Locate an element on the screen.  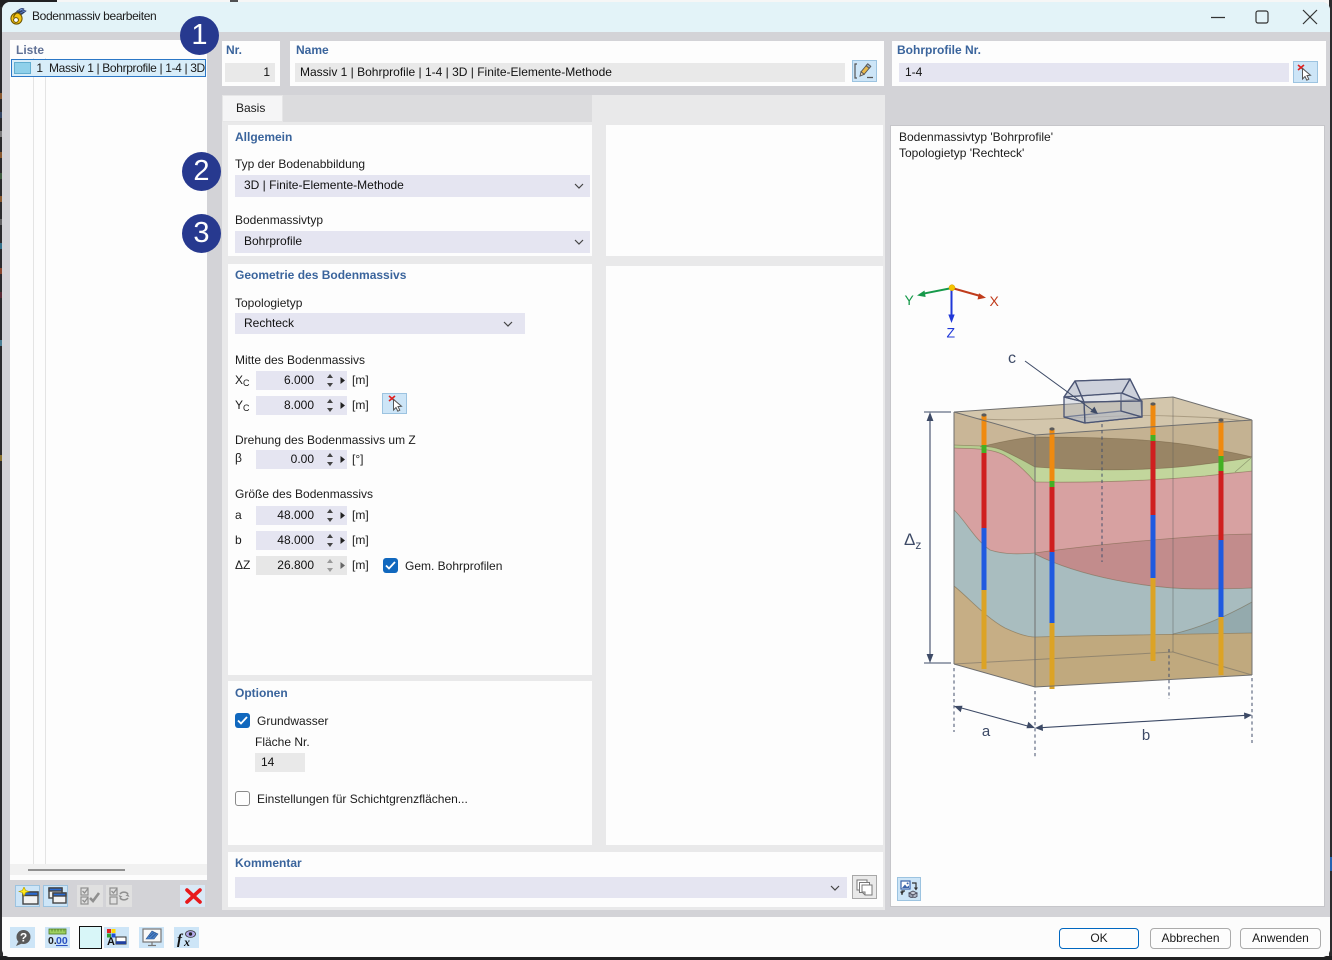
svg-text: b is located at coordinates (1146, 735).